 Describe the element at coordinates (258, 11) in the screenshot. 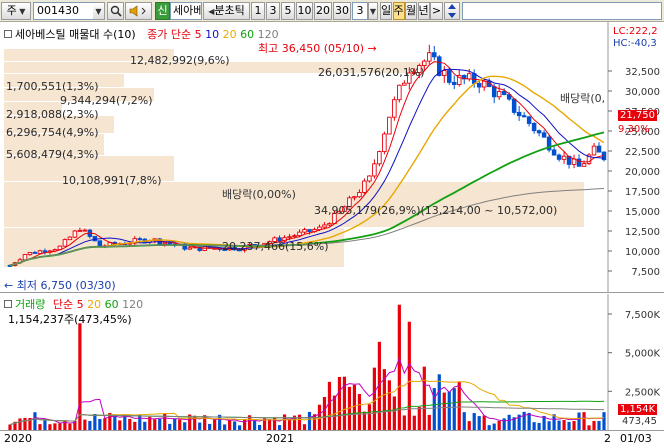

I see `interval-option: 1` at that location.